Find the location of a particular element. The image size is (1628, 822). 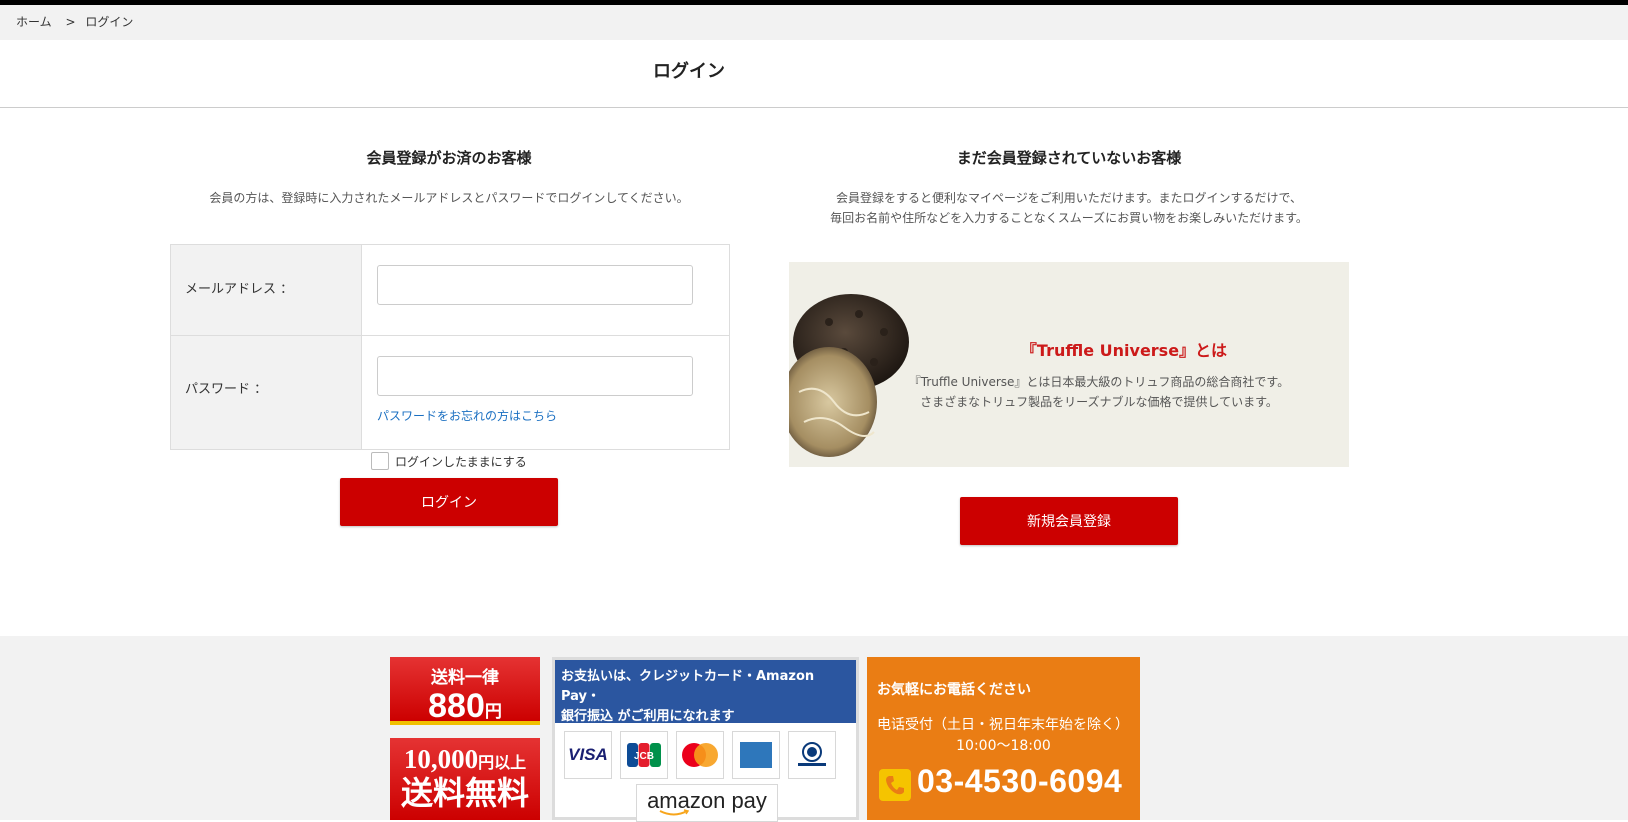

password-label: パスワード ： is located at coordinates (266, 392).